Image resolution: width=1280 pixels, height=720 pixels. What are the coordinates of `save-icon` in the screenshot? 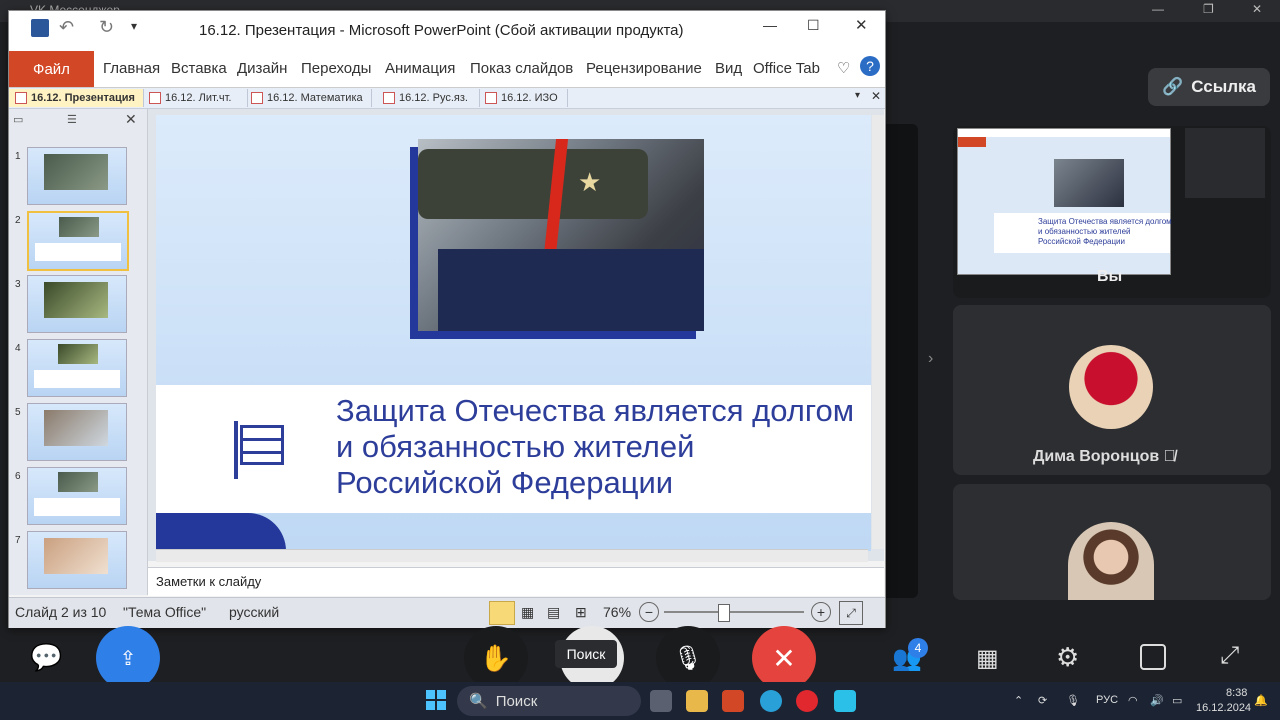 It's located at (40, 28).